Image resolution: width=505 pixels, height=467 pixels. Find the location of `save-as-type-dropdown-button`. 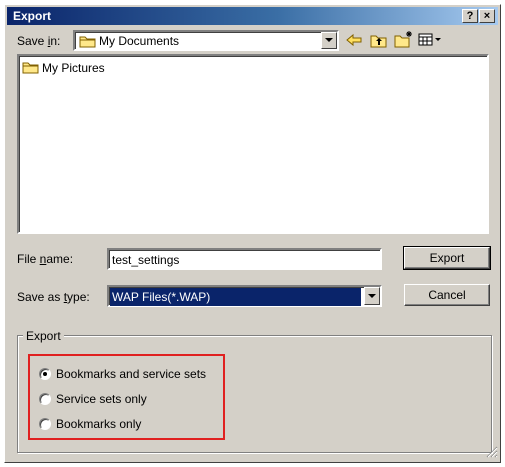

save-as-type-dropdown-button is located at coordinates (372, 296).